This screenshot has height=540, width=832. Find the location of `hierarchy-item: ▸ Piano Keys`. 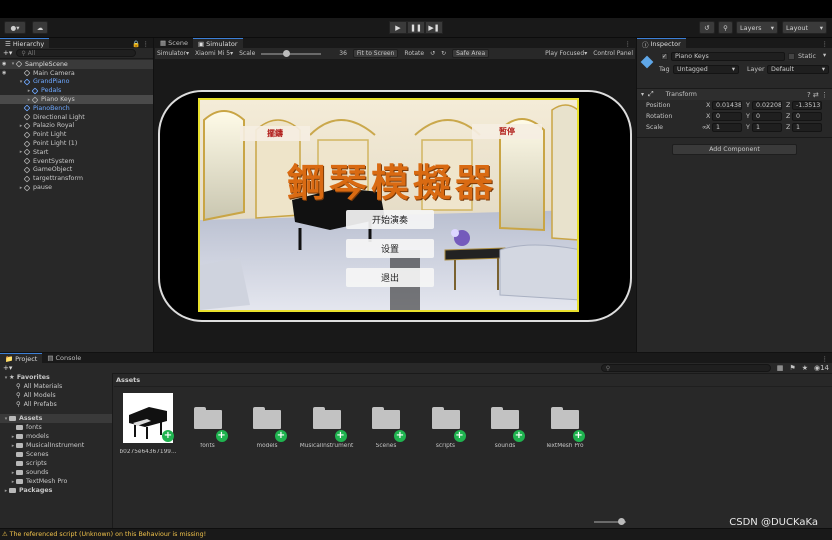

hierarchy-item: ▸ Piano Keys is located at coordinates (76, 99).